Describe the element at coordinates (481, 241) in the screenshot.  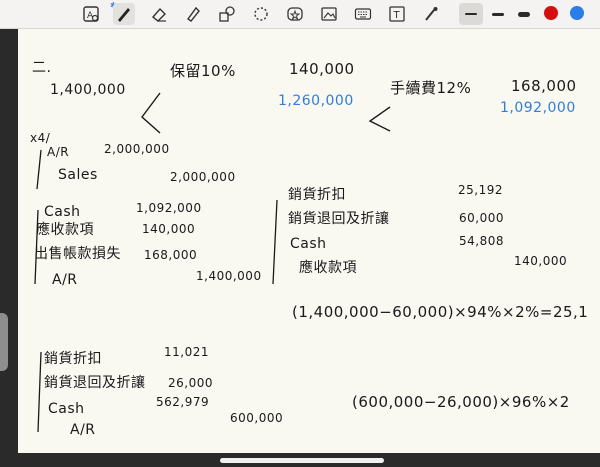
I see `entry-amount: 54,808` at that location.